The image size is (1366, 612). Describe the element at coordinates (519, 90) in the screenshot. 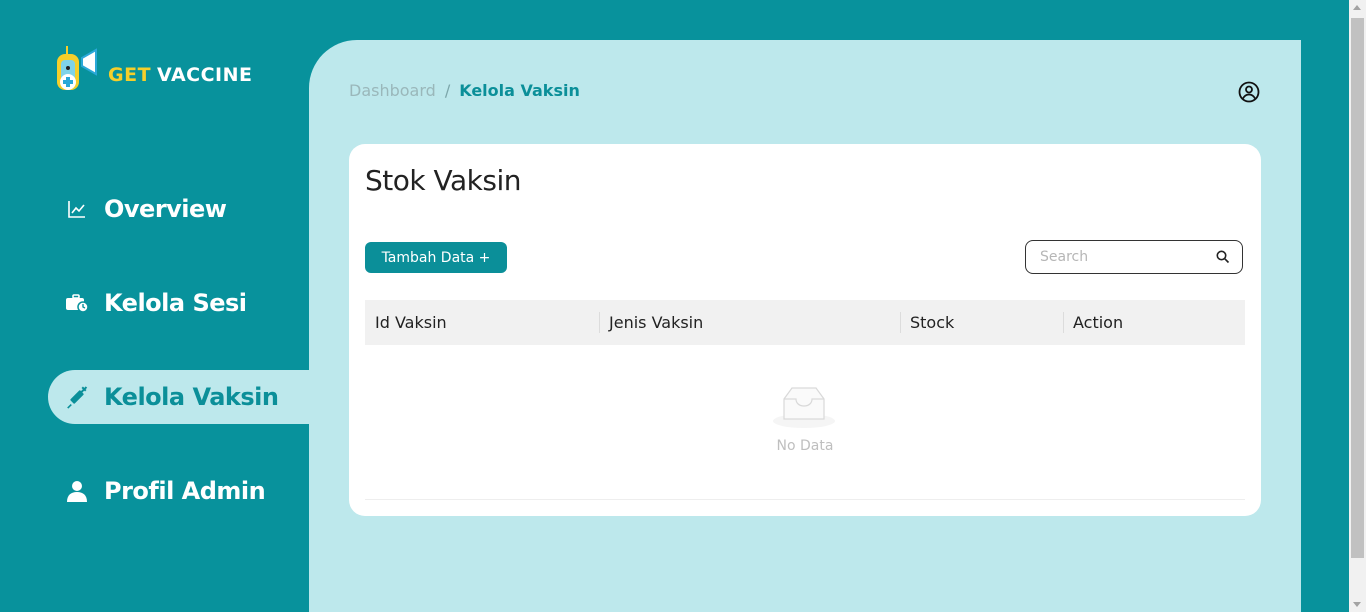

I see `breadcrumb-current: Kelola Vaksin` at that location.